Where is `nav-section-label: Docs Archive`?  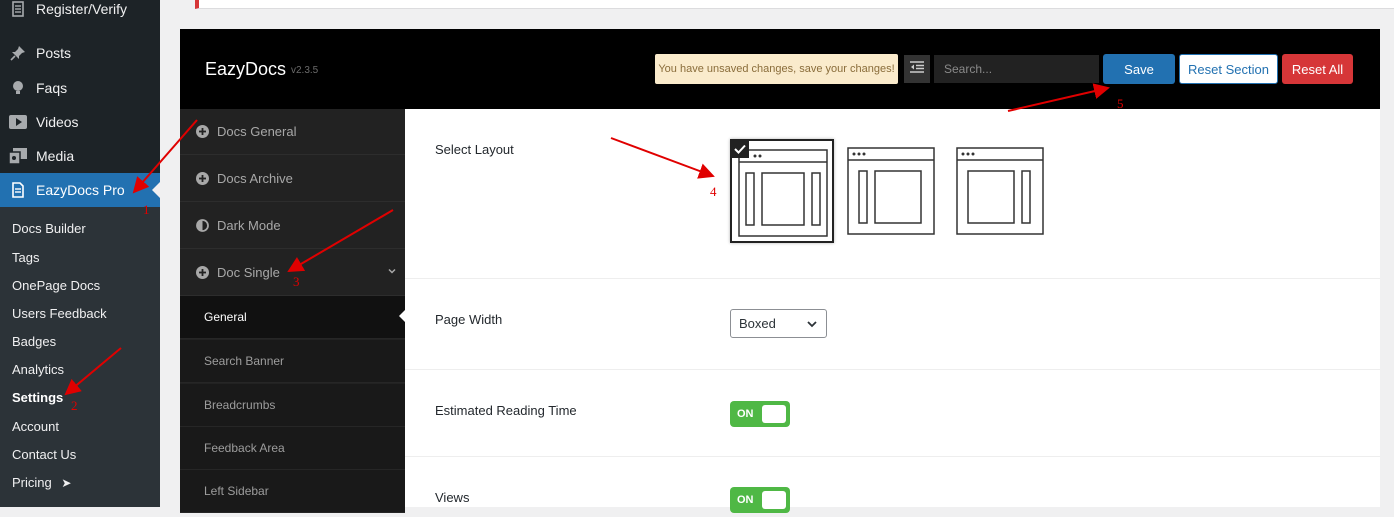 nav-section-label: Docs Archive is located at coordinates (255, 178).